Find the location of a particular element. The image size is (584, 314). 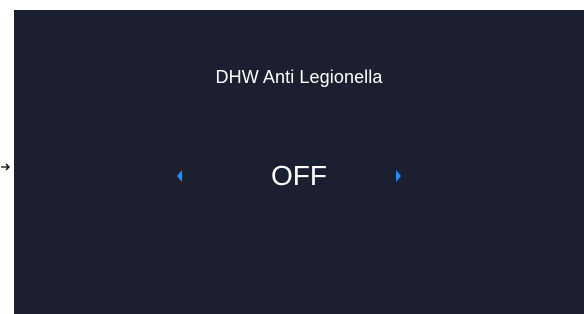

caret-right-icon is located at coordinates (398, 176).